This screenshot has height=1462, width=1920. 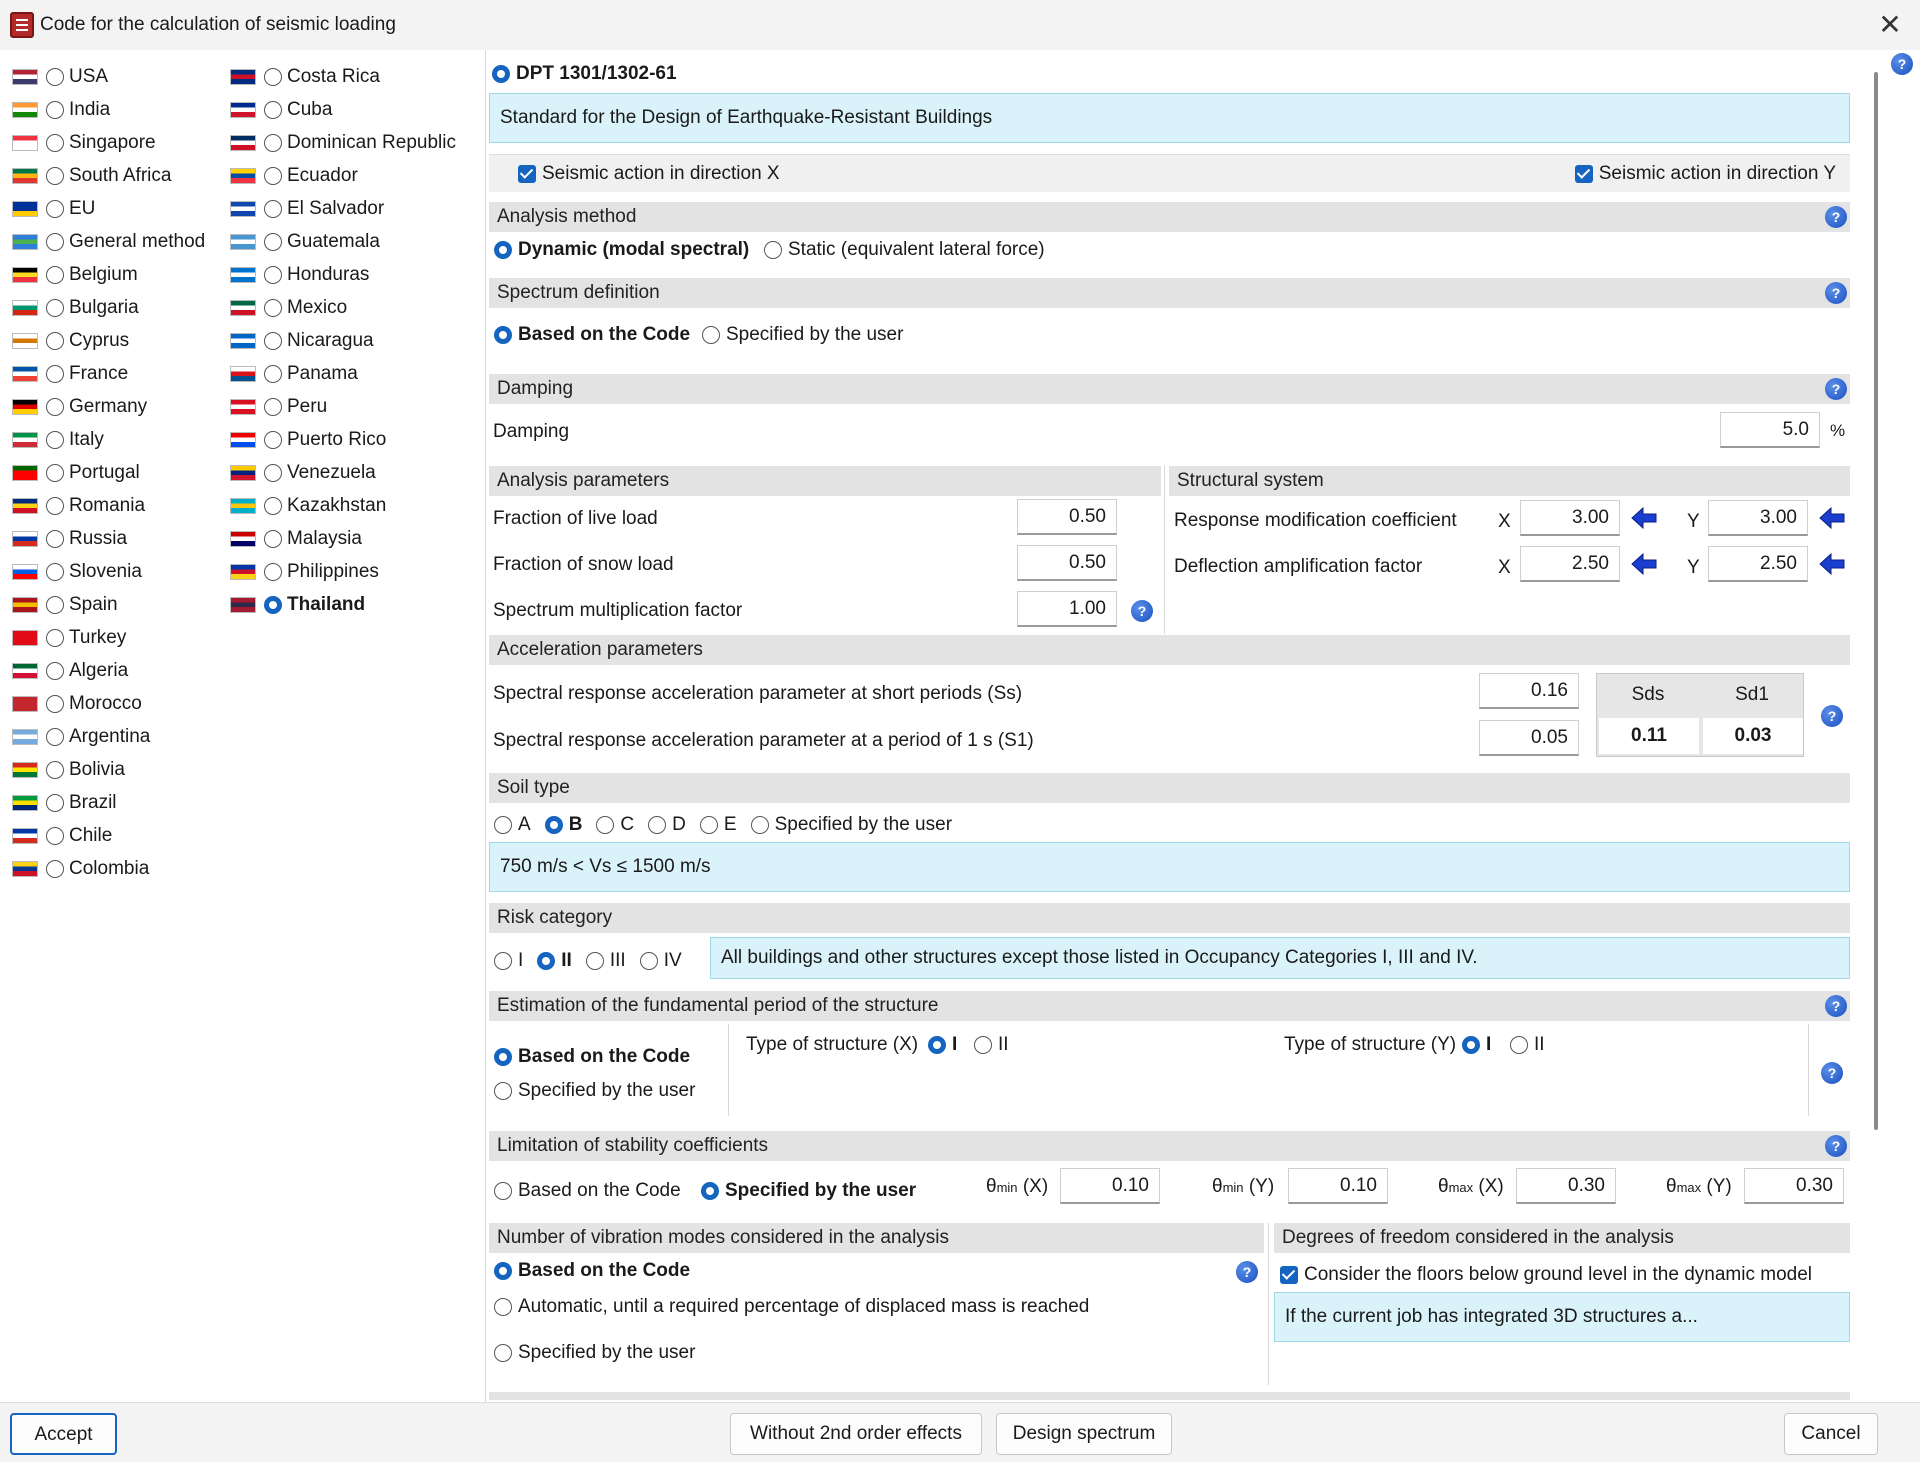 I want to click on type-x-i-option: I, so click(x=942, y=1045).